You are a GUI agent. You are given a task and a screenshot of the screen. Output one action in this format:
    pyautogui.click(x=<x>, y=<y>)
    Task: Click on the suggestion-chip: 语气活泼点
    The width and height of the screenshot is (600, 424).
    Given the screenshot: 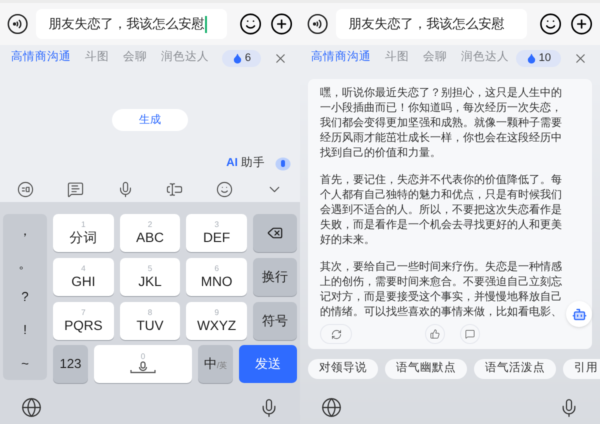 What is the action you would take?
    pyautogui.click(x=515, y=369)
    